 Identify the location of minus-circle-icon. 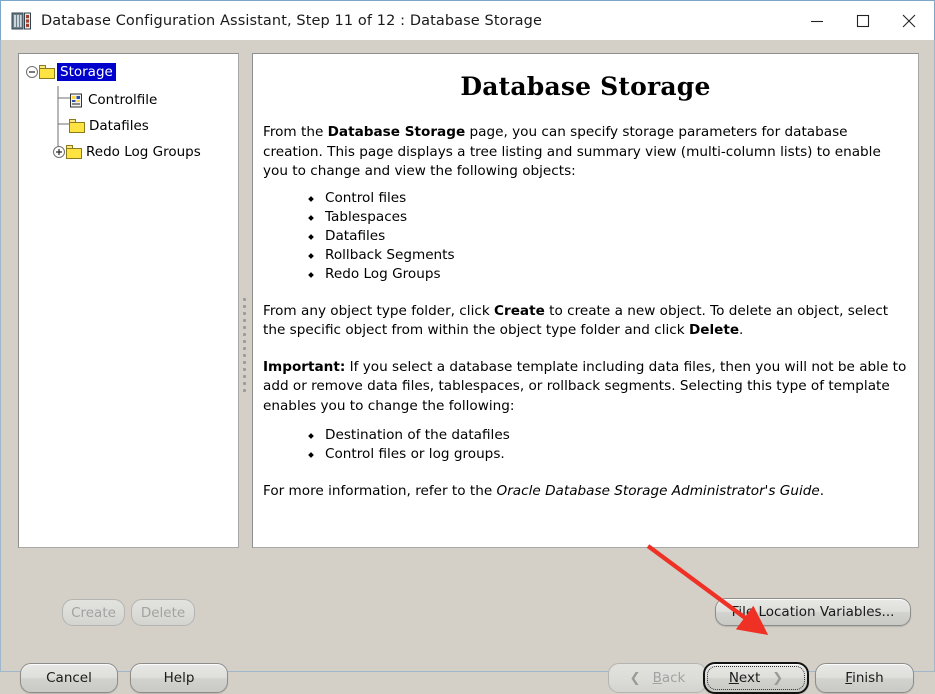
(32, 72).